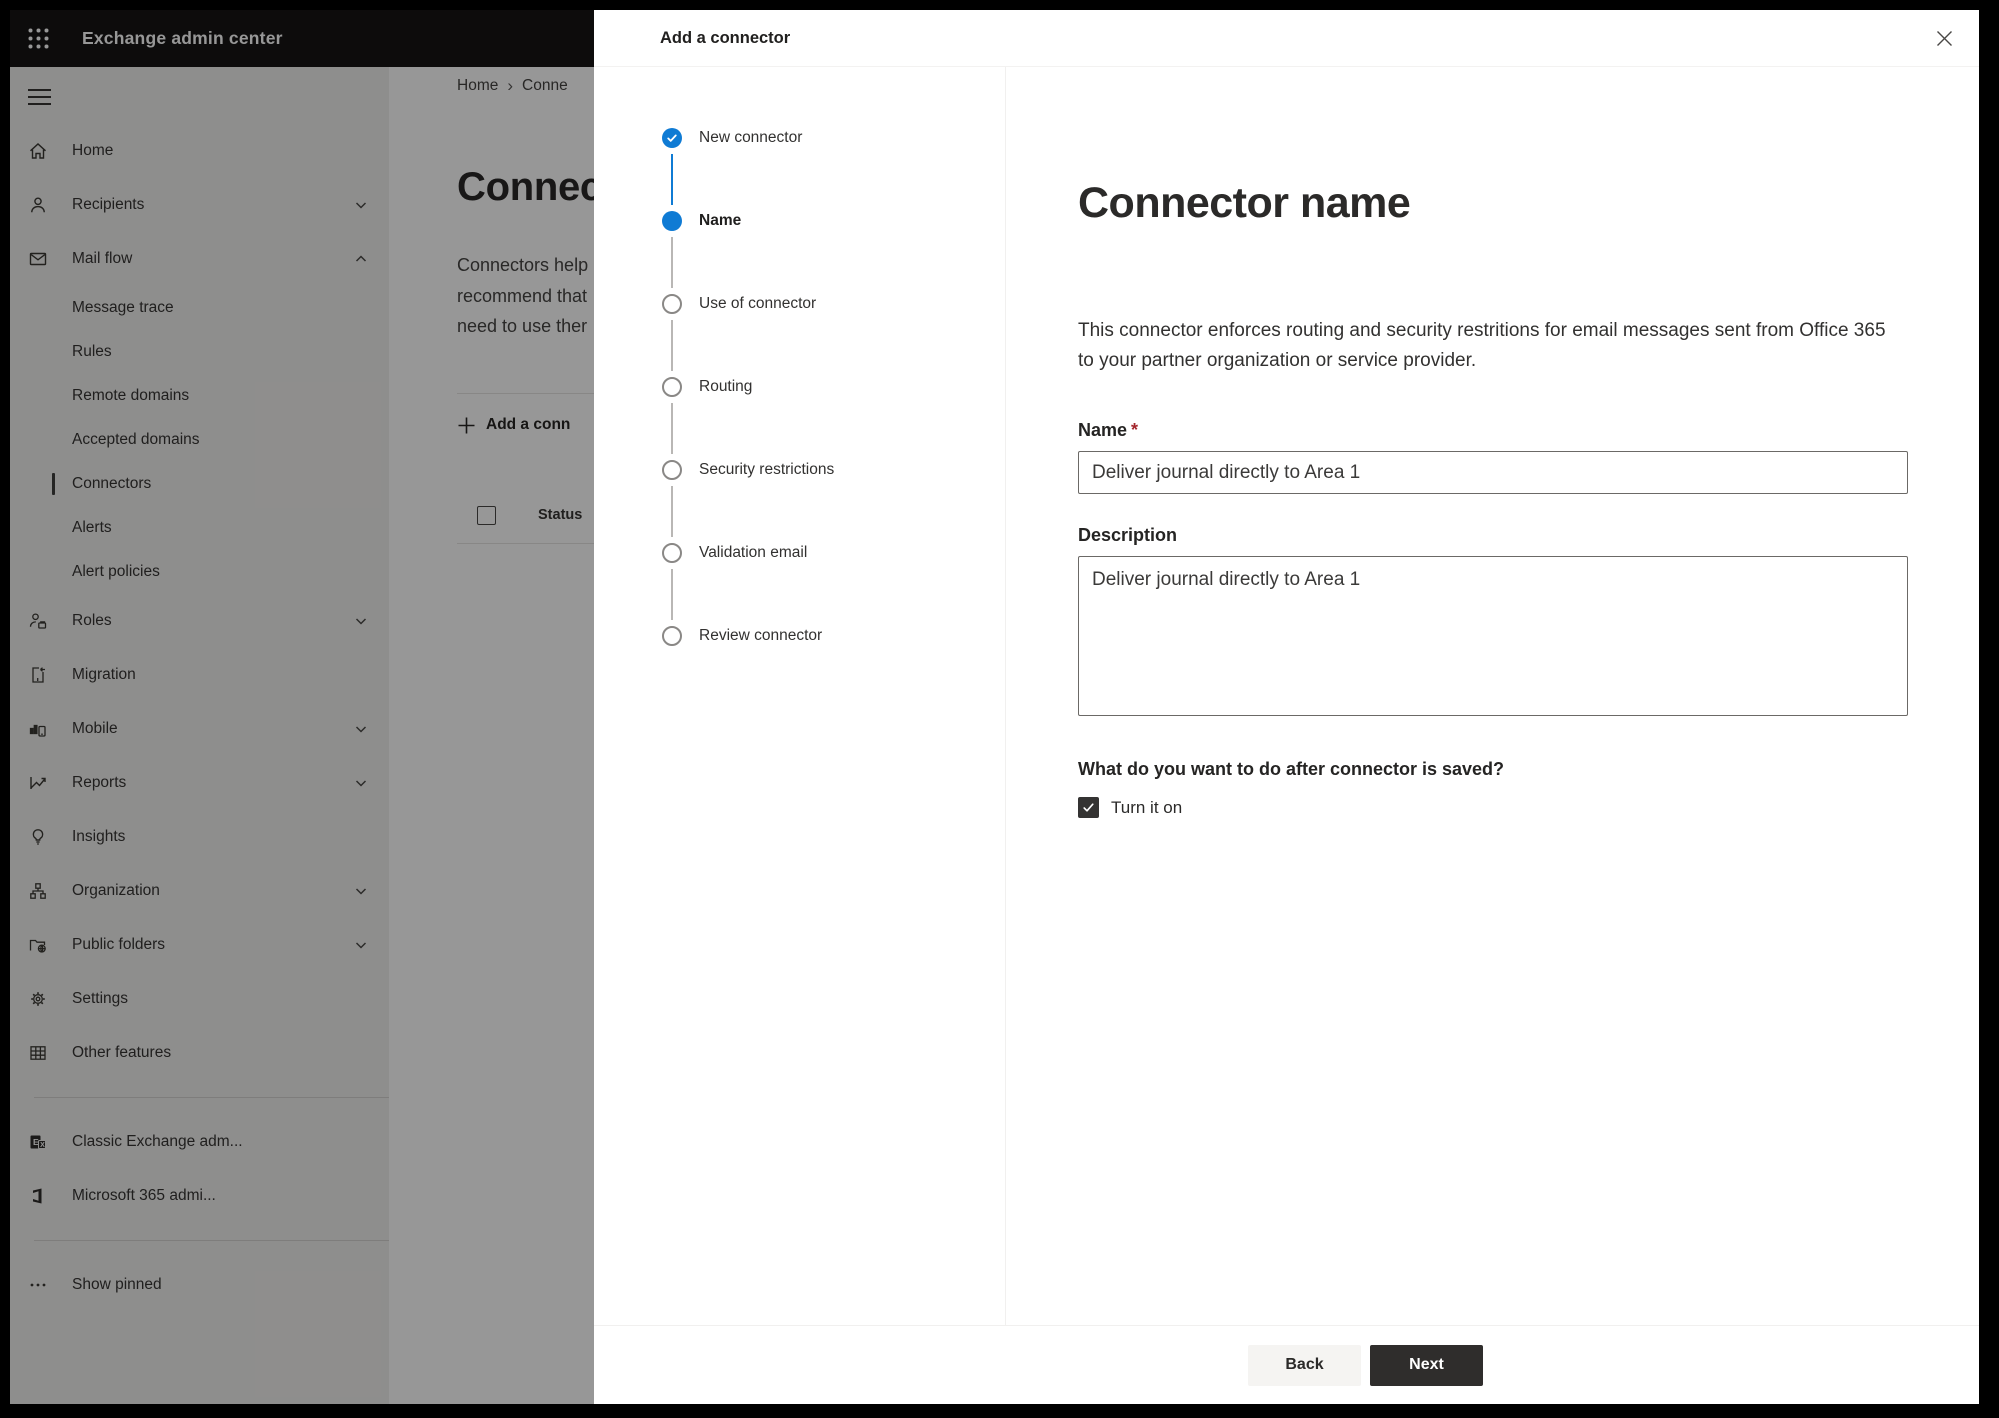  Describe the element at coordinates (1493, 472) in the screenshot. I see `connector-name-input` at that location.